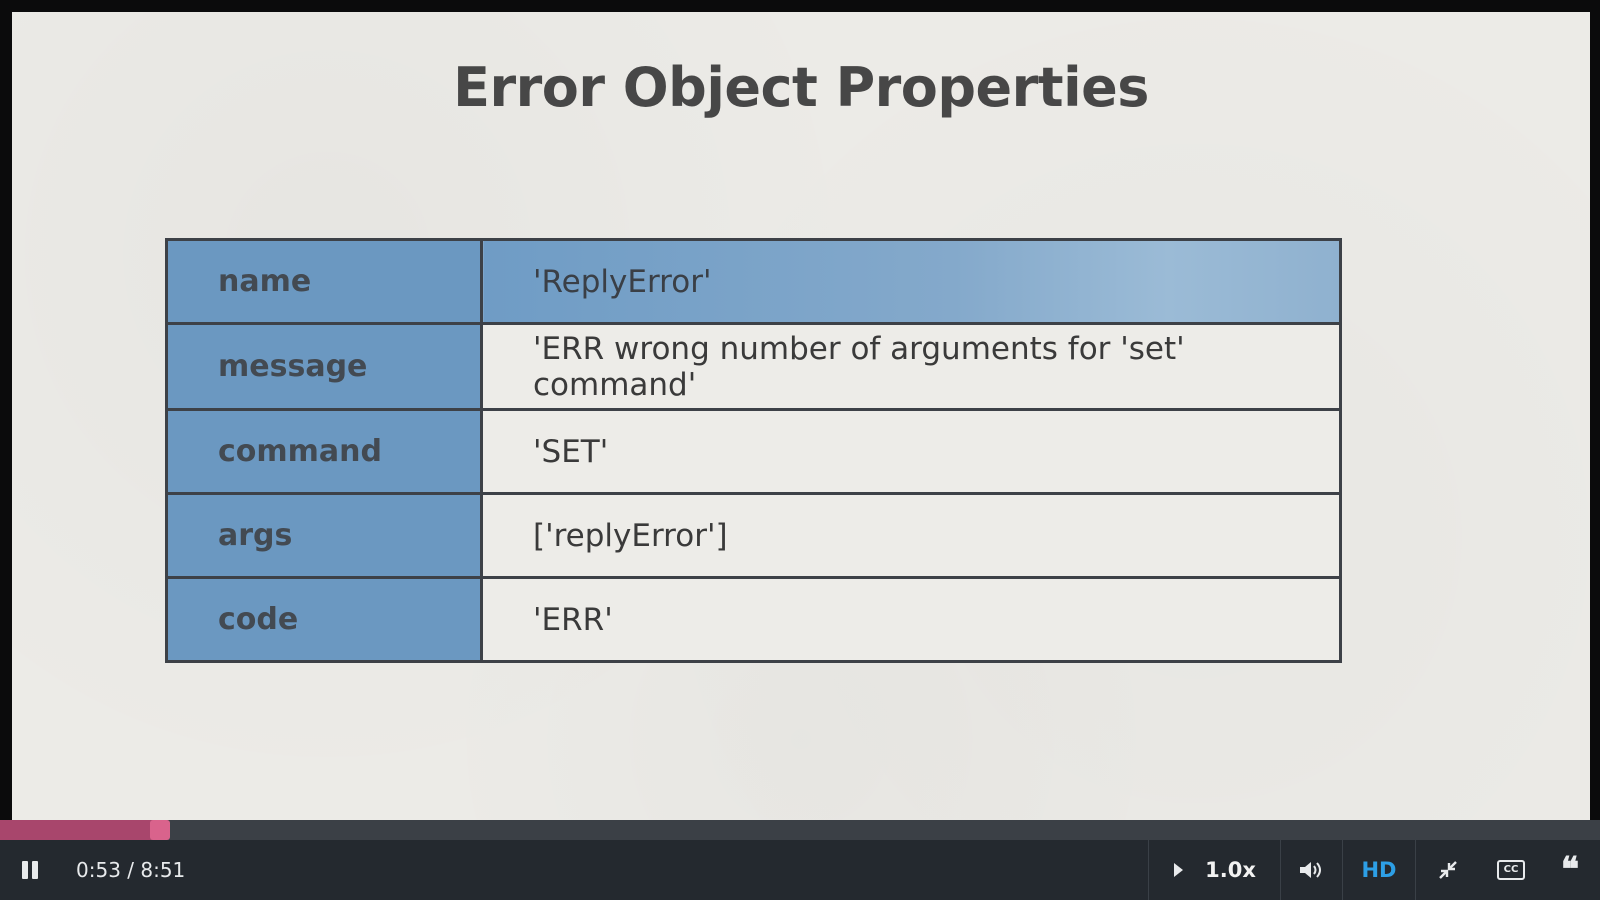 The height and width of the screenshot is (900, 1600). I want to click on property-key: args, so click(324, 535).